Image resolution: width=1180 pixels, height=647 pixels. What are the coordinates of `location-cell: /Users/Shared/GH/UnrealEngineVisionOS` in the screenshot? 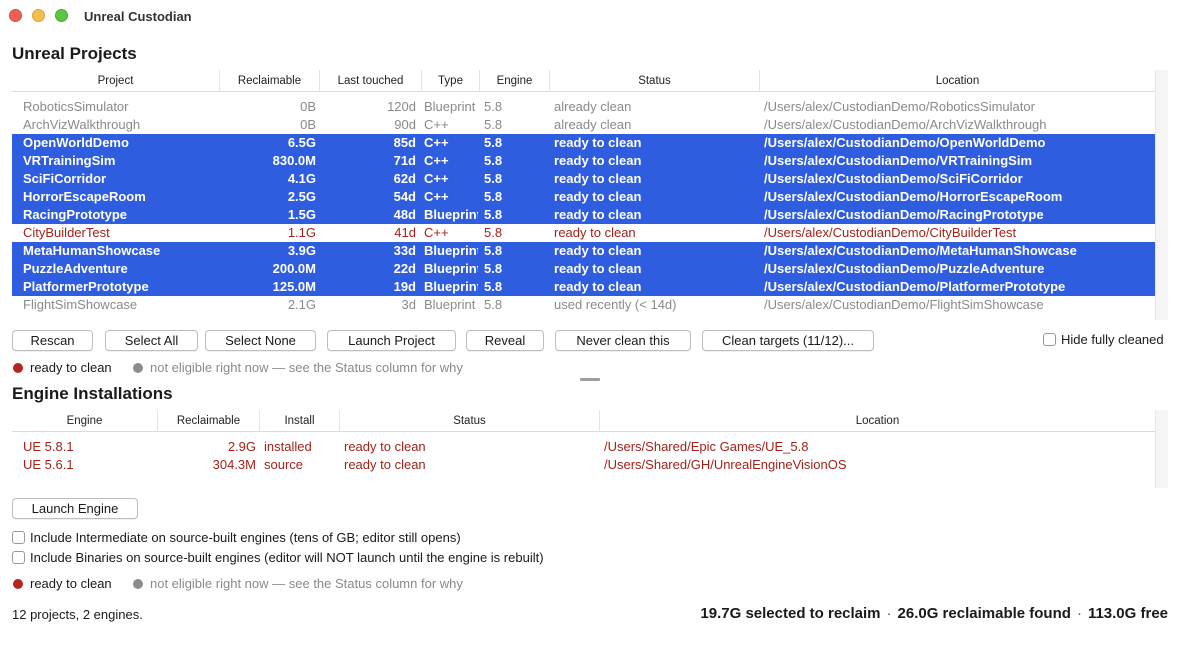 It's located at (725, 464).